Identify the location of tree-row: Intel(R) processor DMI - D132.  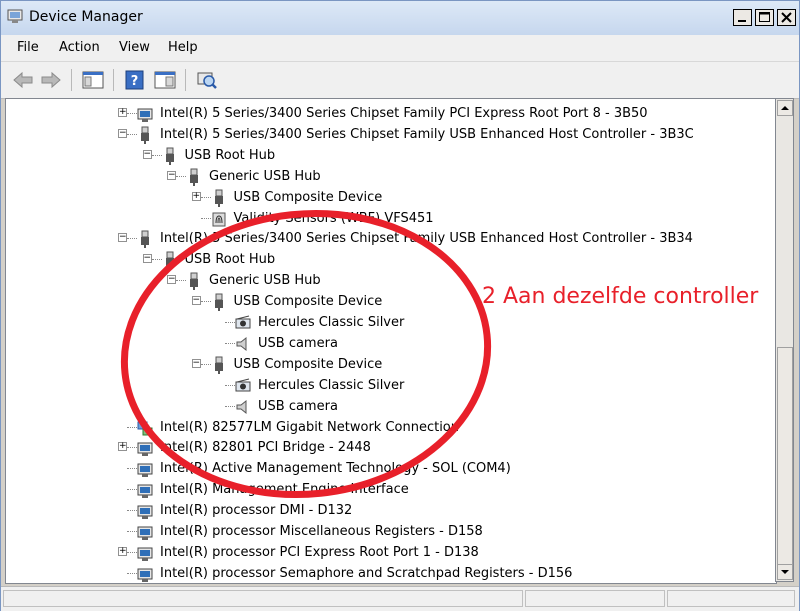
(391, 510).